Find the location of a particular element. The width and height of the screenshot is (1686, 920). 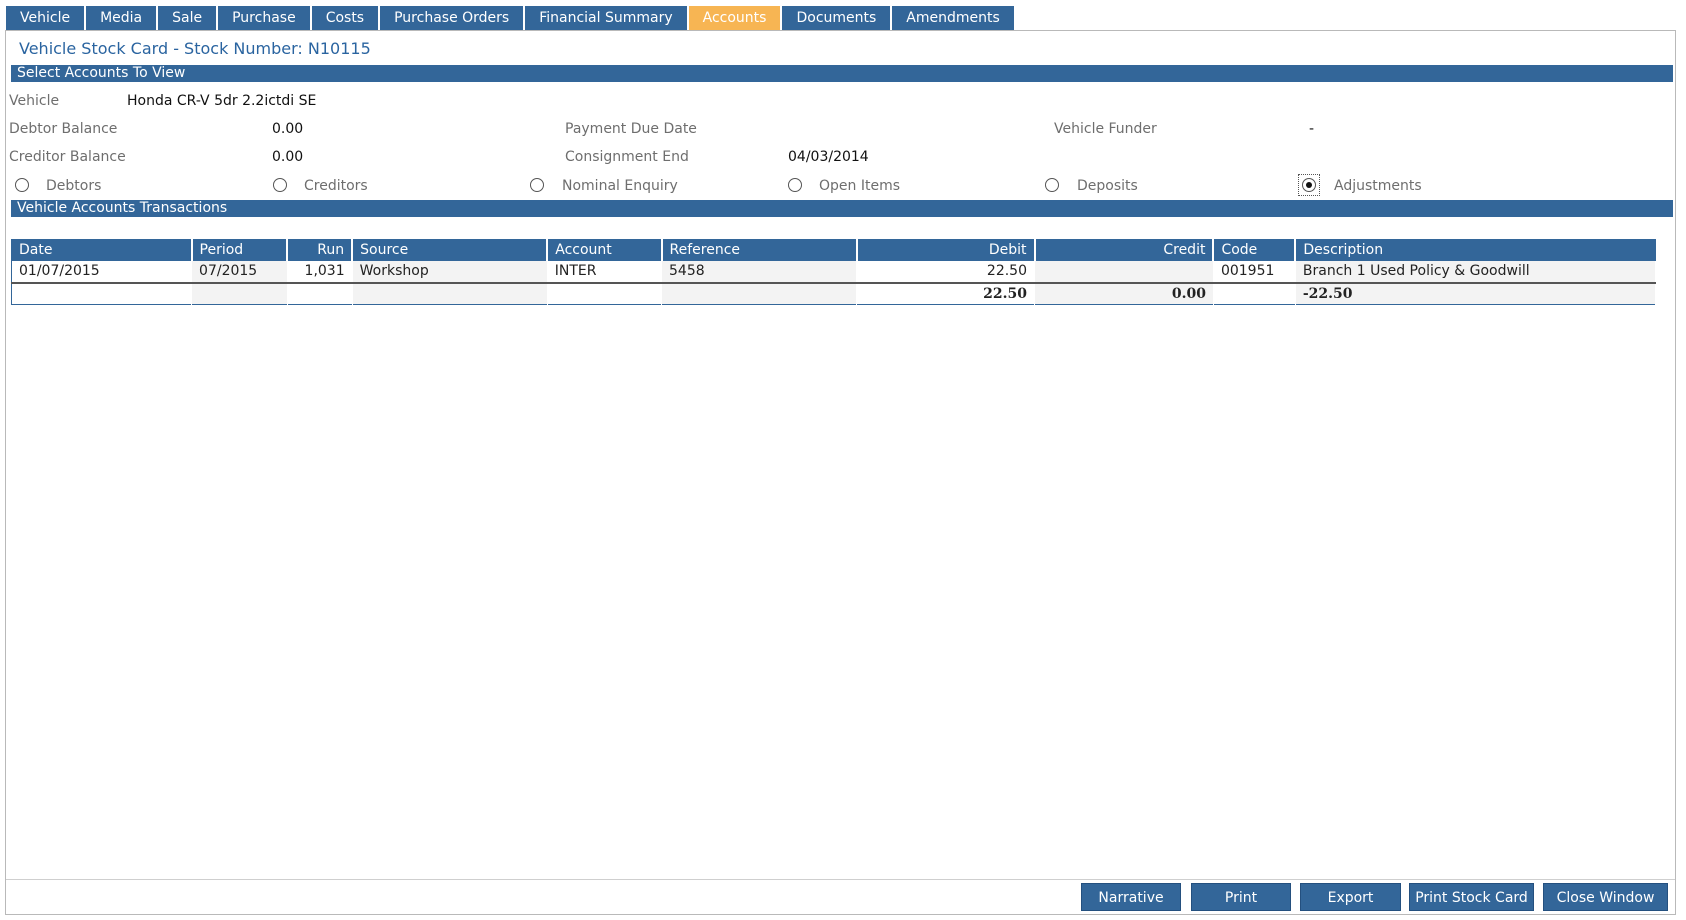

print-stock-card-button-label-pre: Print is located at coordinates (1433, 898).